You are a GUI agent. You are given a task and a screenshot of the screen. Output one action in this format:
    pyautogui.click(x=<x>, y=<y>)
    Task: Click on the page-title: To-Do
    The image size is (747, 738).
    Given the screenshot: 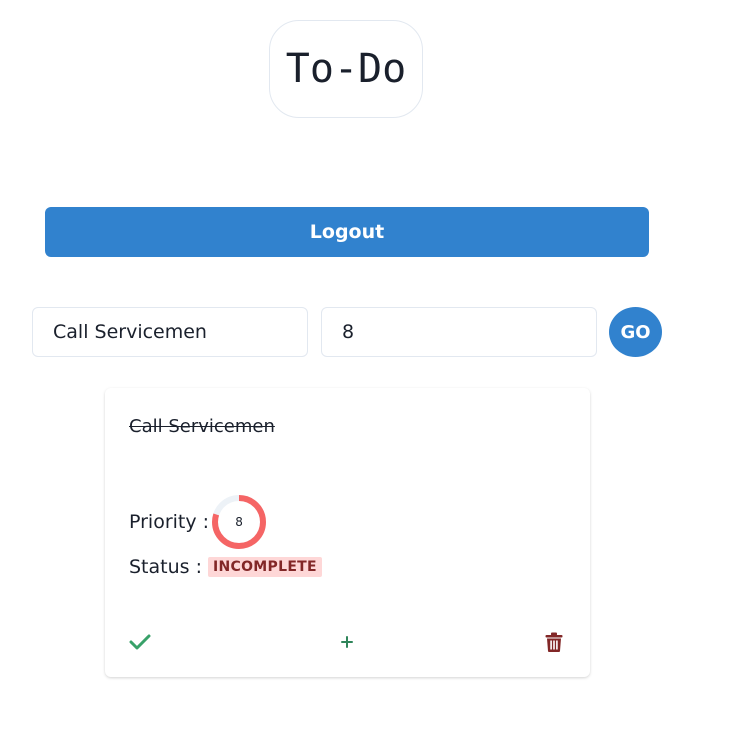 What is the action you would take?
    pyautogui.click(x=346, y=69)
    